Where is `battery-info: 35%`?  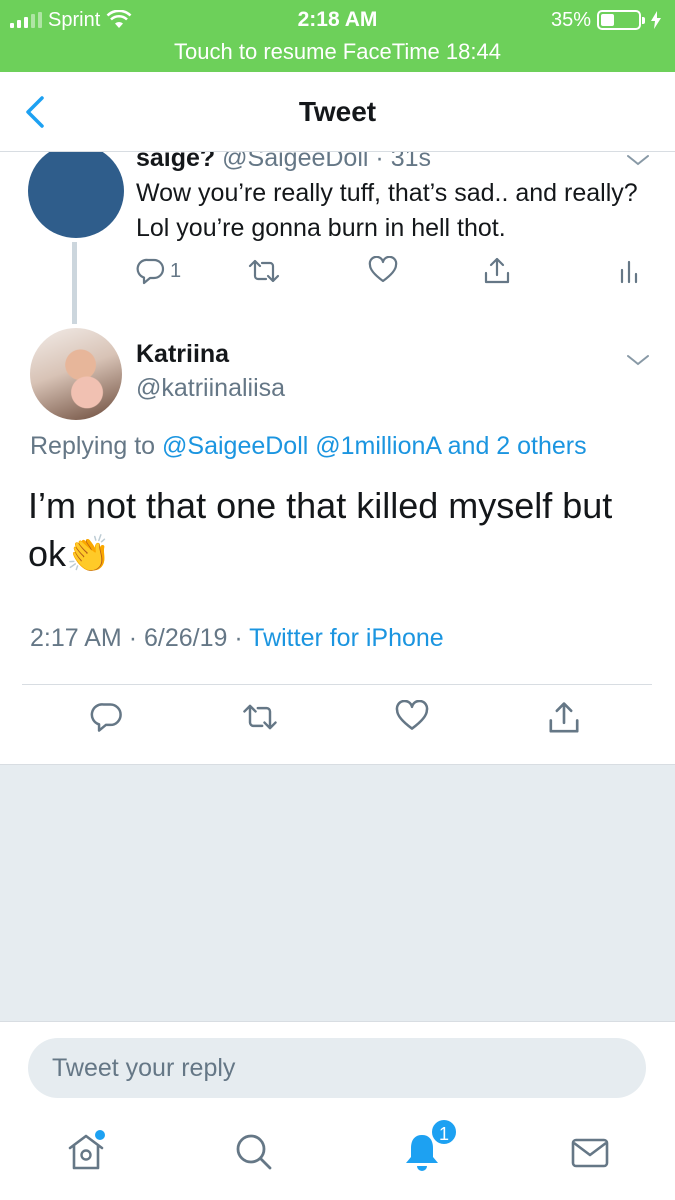 battery-info: 35% is located at coordinates (606, 20).